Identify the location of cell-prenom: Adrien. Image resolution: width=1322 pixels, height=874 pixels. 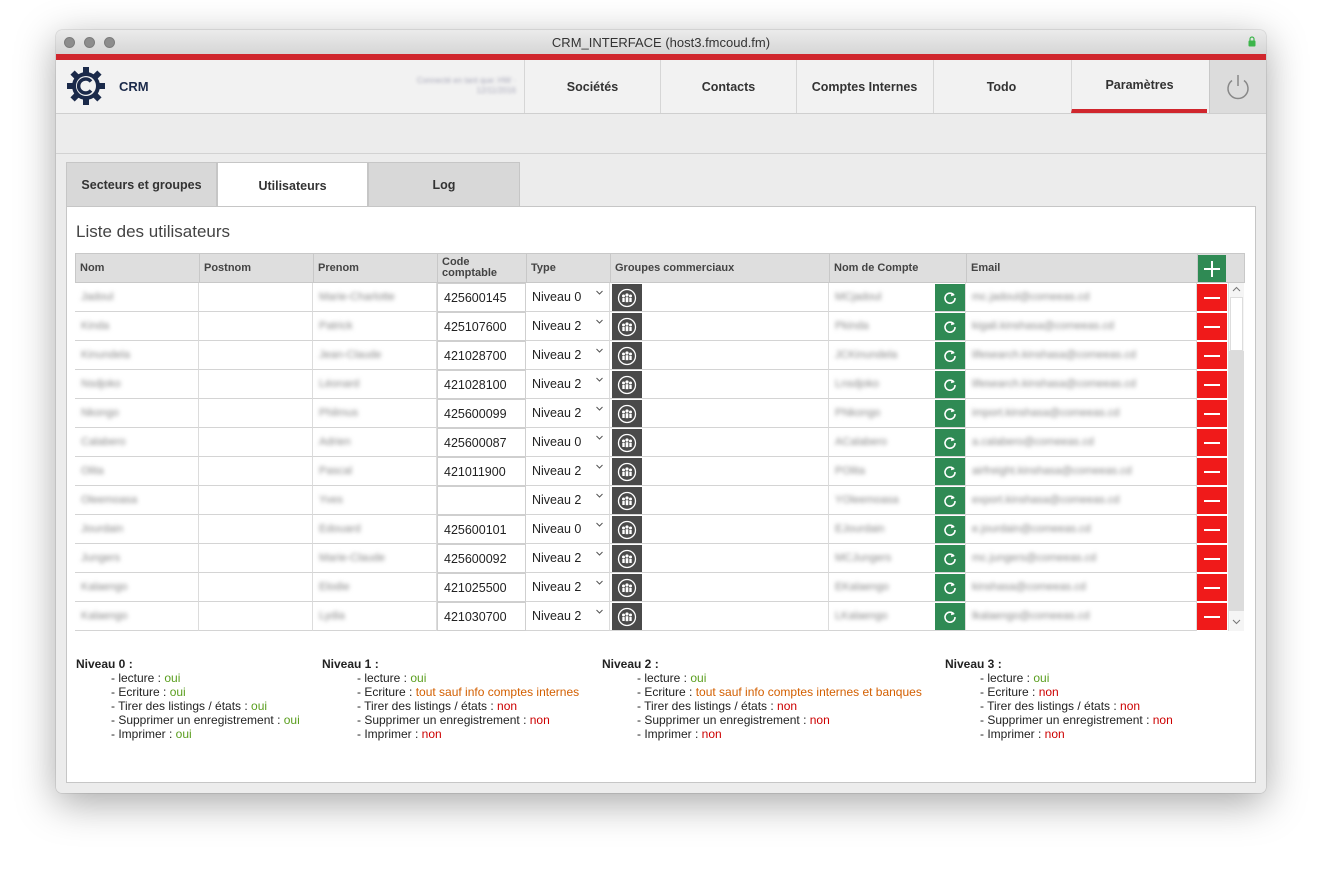
(375, 442).